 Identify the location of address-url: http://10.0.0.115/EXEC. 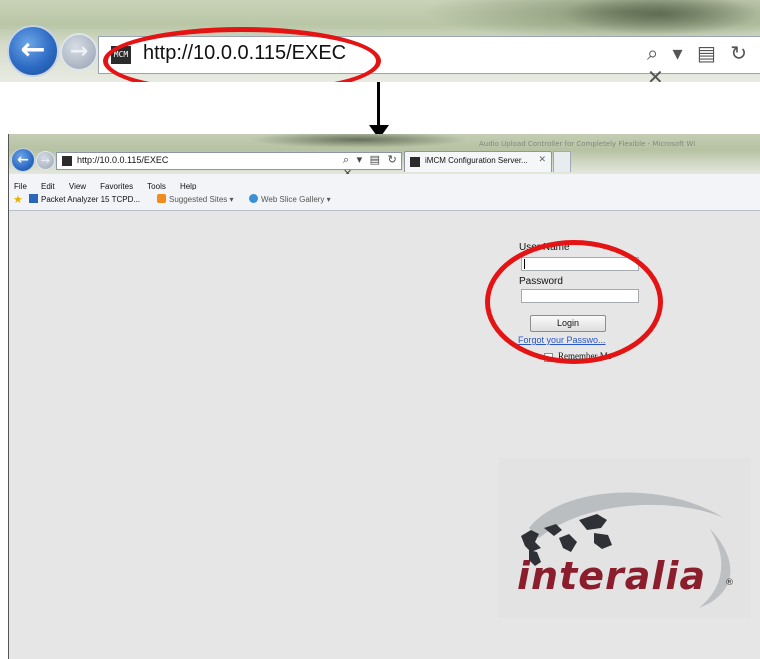
(122, 160).